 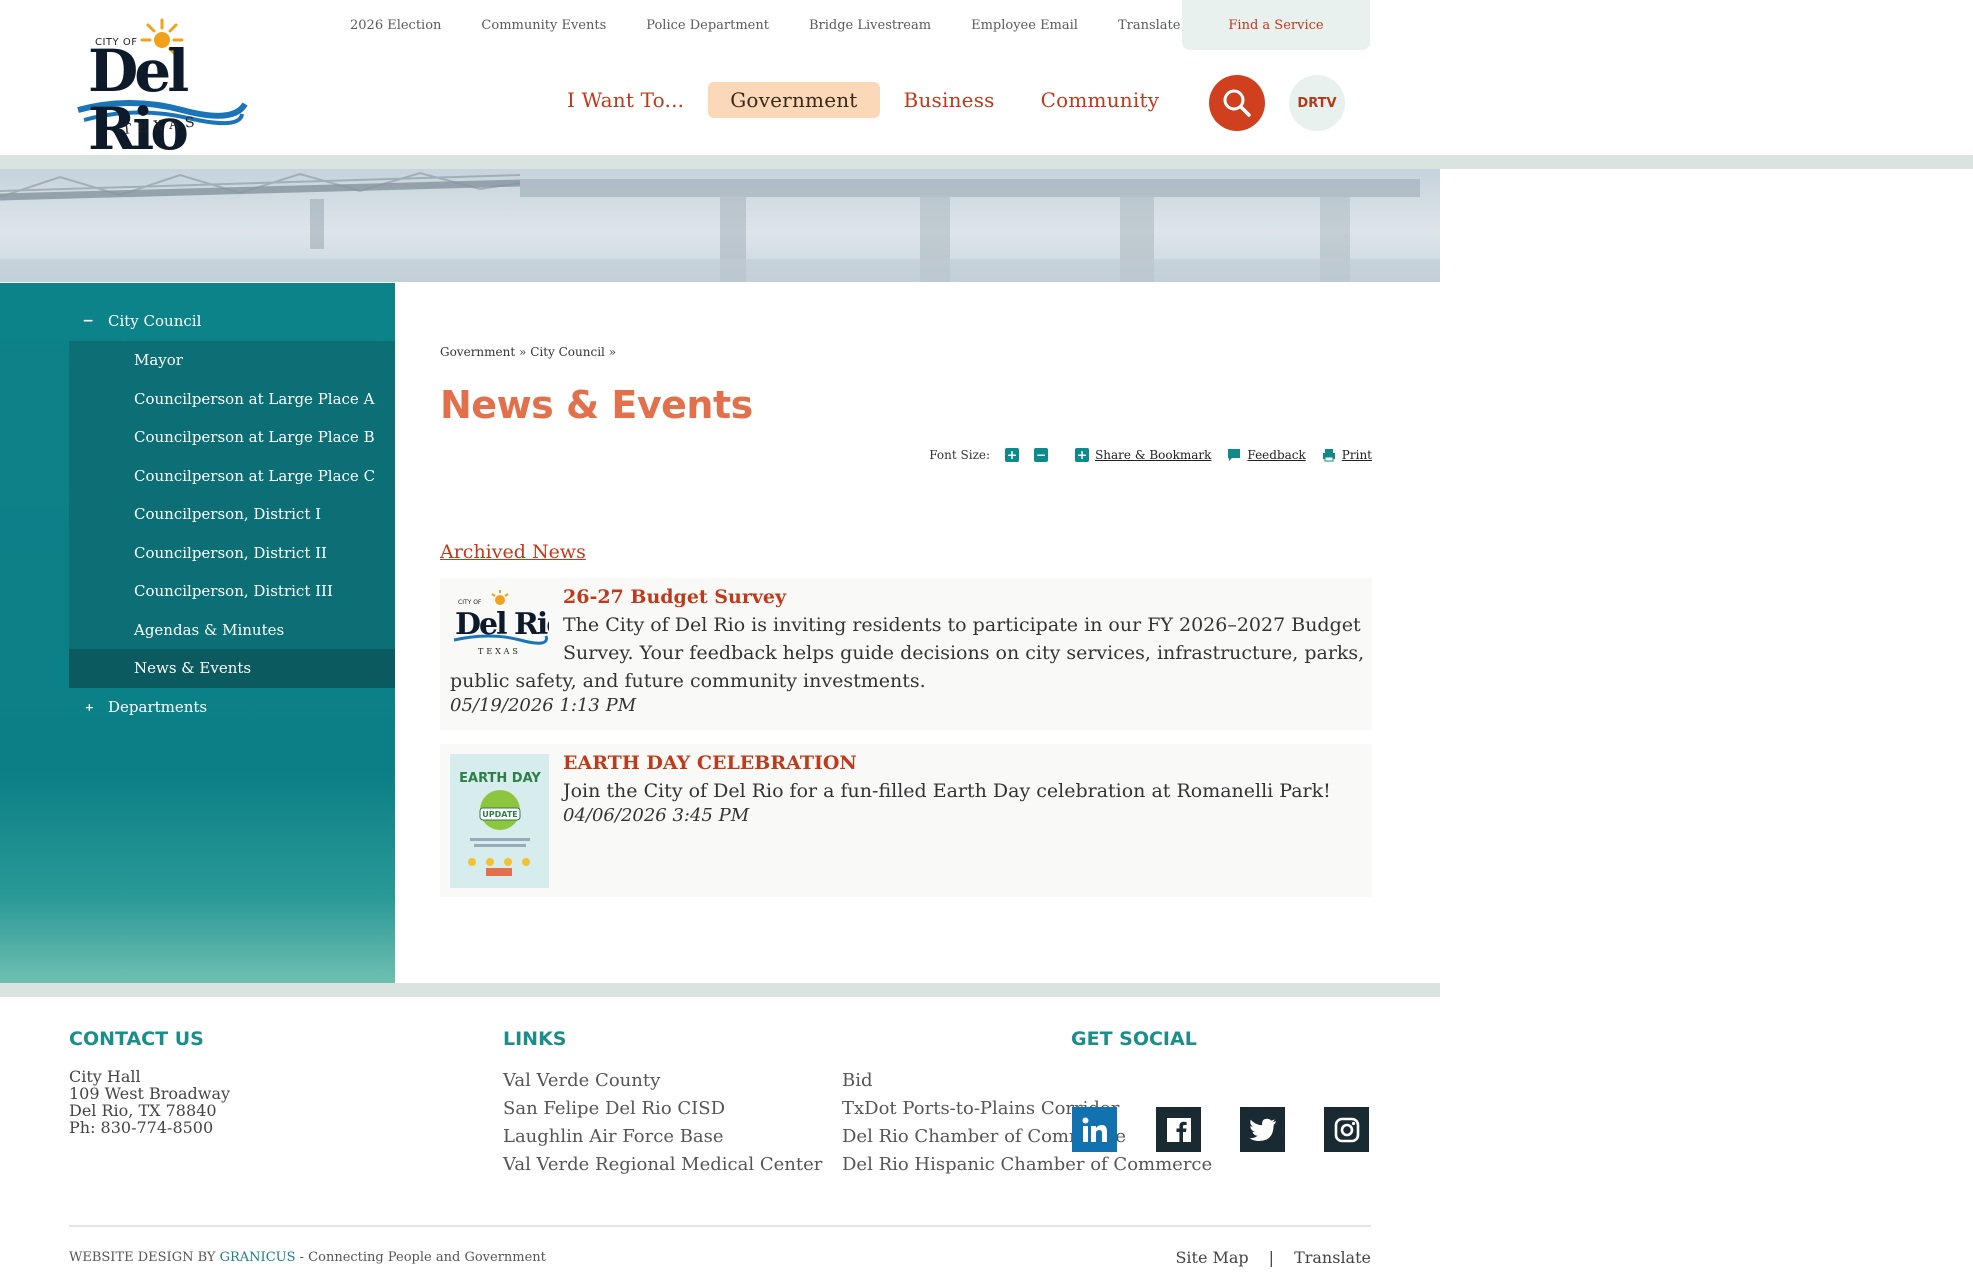 What do you see at coordinates (1276, 455) in the screenshot?
I see `feedback-link: Feedback` at bounding box center [1276, 455].